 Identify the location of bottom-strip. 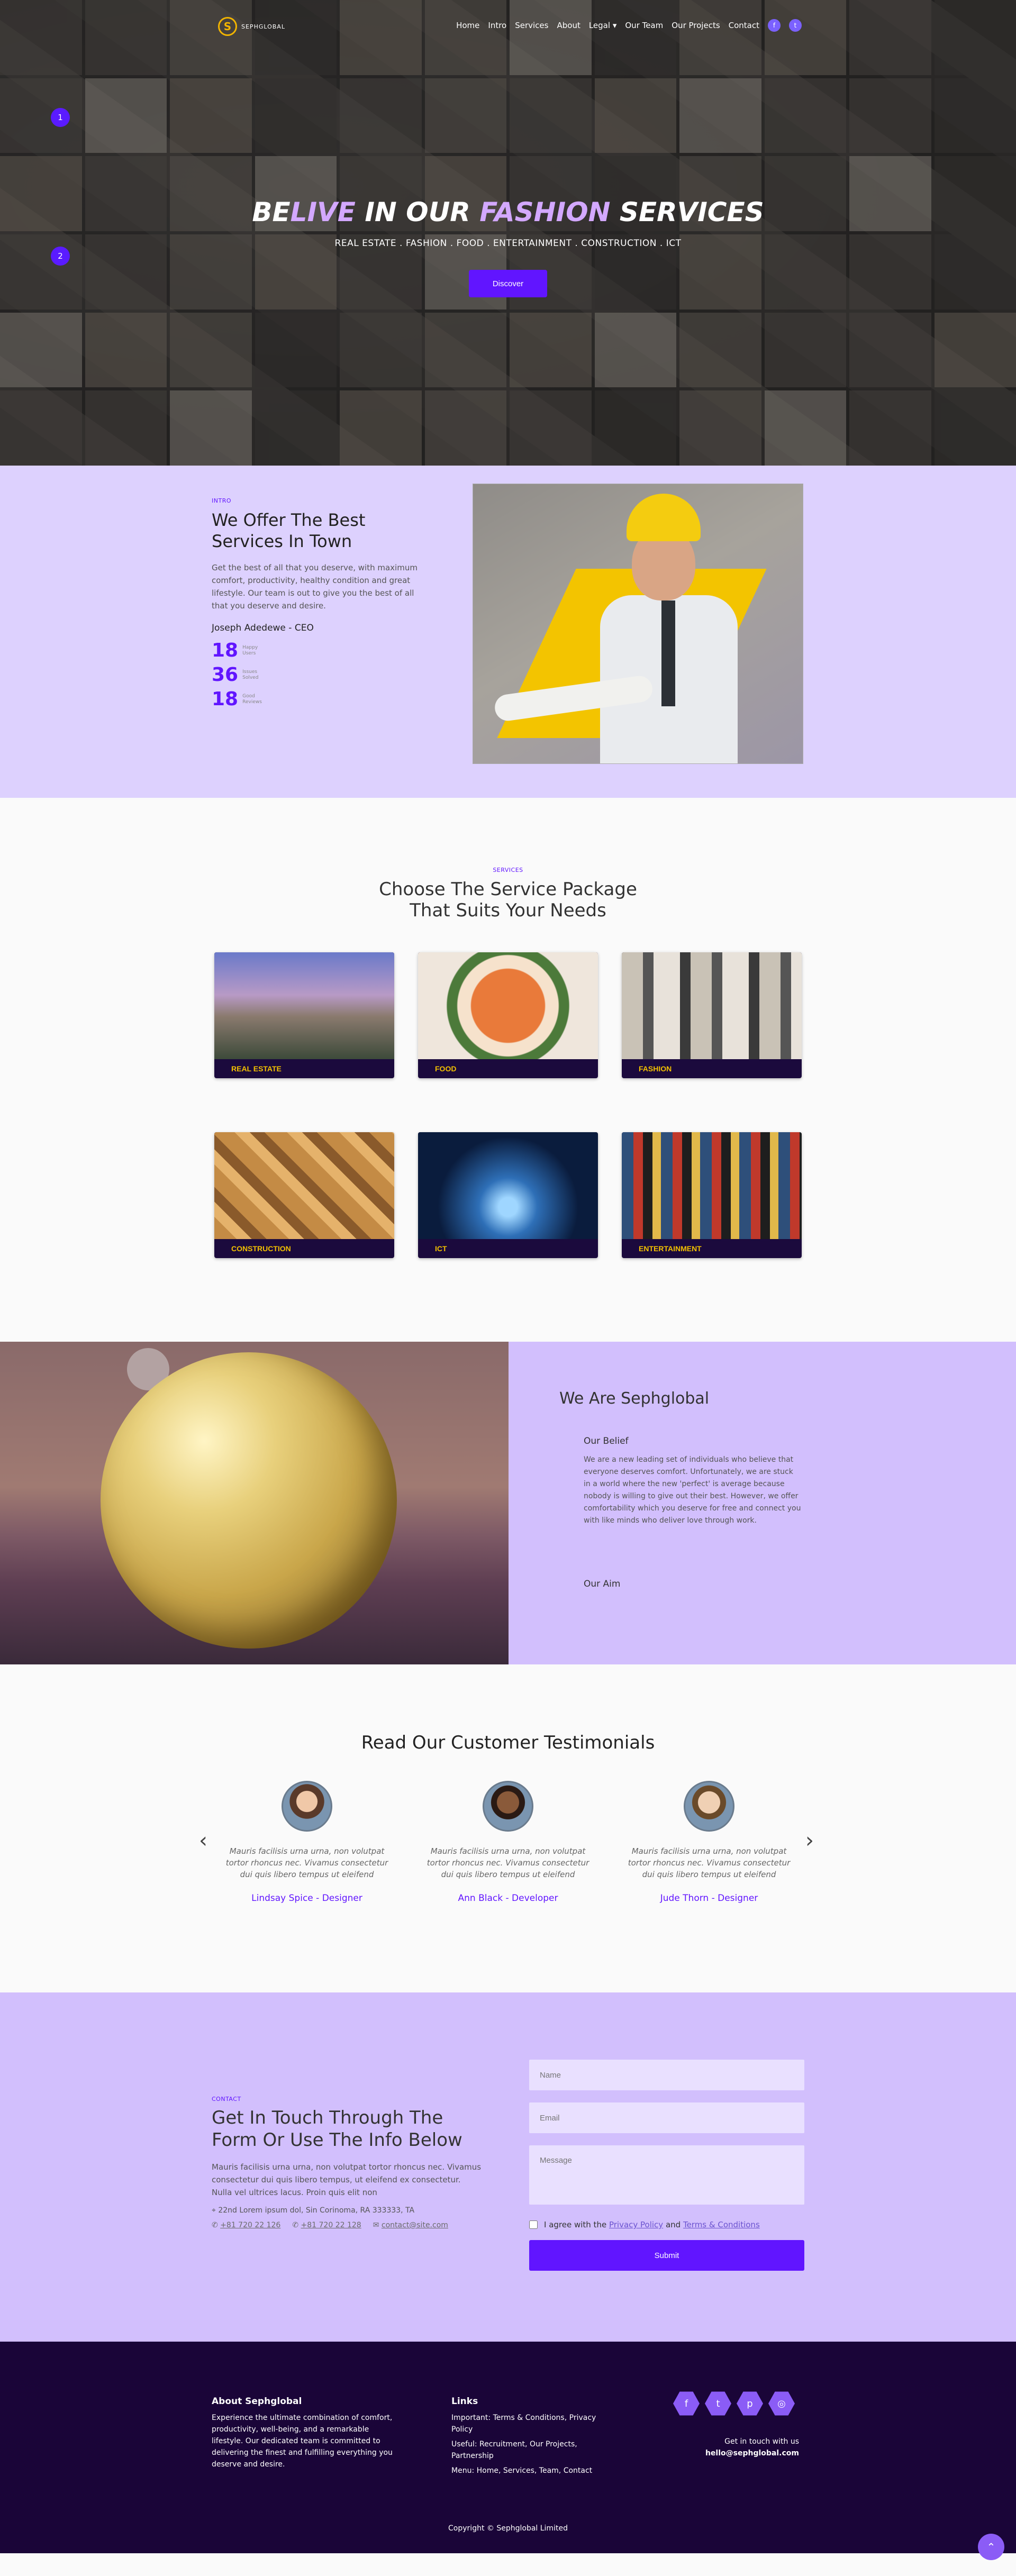
(508, 2564).